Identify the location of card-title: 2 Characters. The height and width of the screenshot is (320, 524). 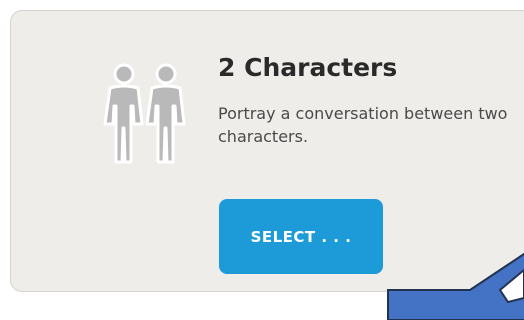
(308, 67).